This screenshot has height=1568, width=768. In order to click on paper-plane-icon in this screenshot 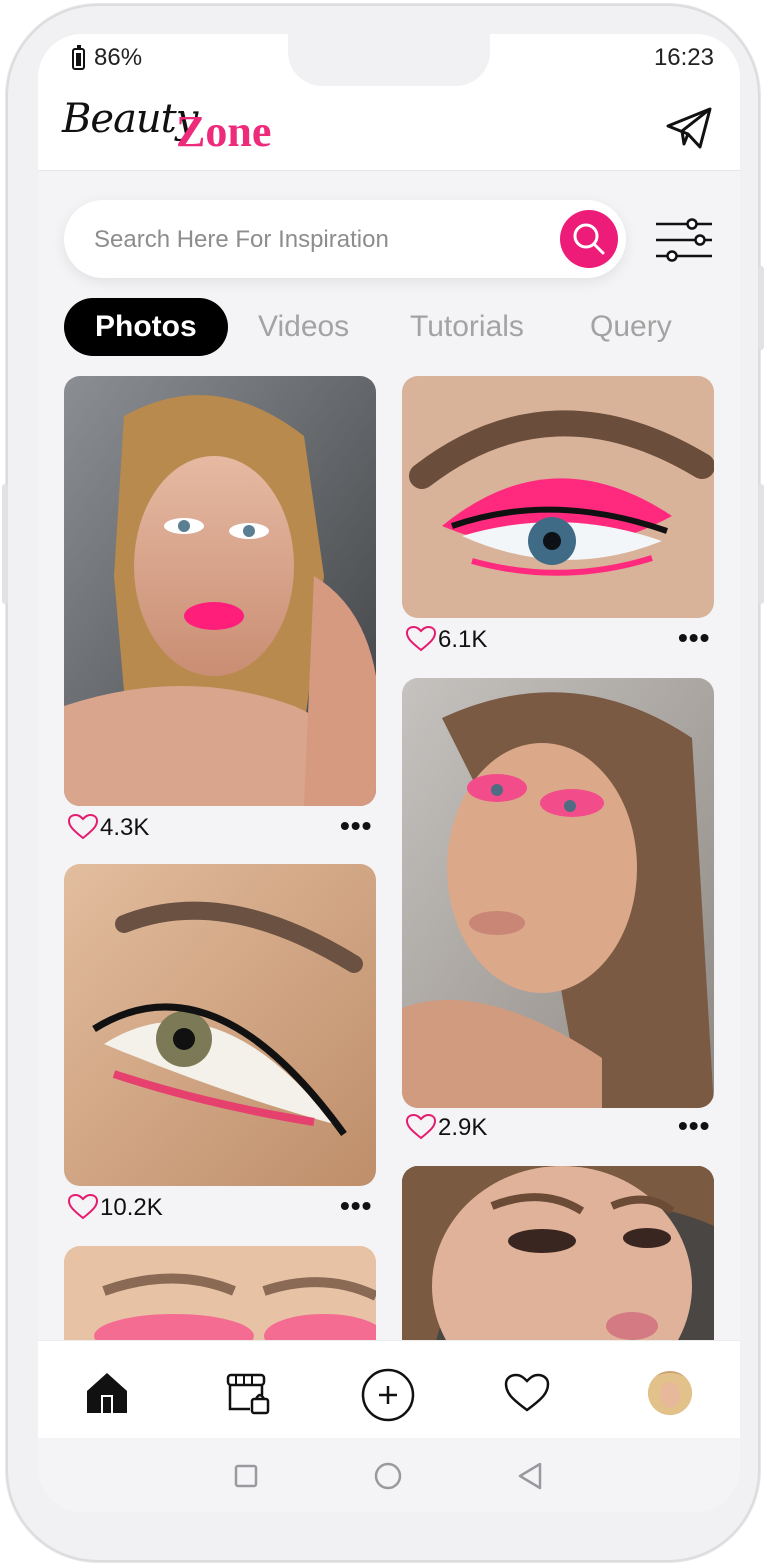, I will do `click(689, 128)`.